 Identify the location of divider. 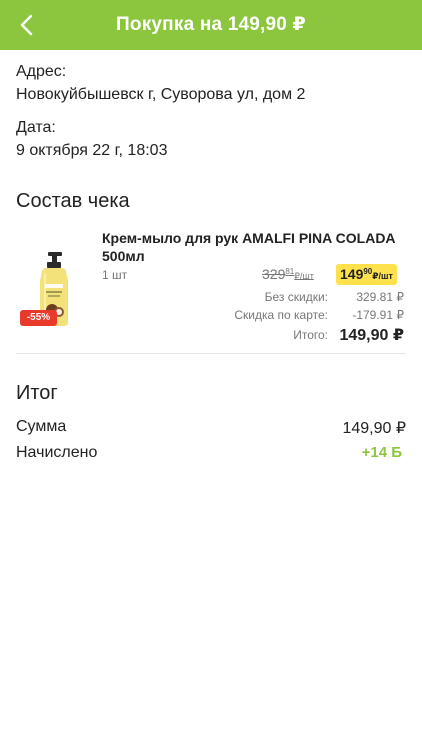
(211, 353).